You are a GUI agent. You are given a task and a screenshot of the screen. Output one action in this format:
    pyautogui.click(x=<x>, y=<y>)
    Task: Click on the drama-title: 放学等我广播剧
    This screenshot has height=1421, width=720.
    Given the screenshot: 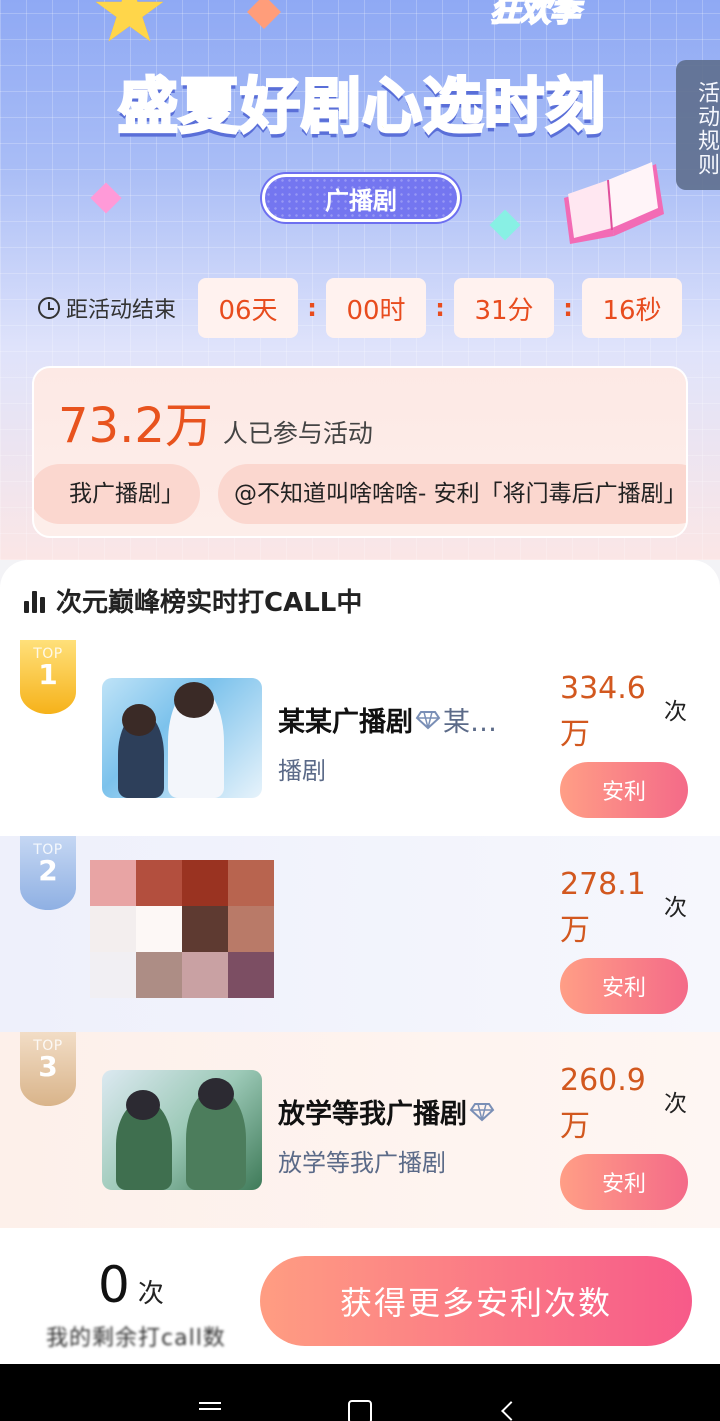 What is the action you would take?
    pyautogui.click(x=413, y=1111)
    